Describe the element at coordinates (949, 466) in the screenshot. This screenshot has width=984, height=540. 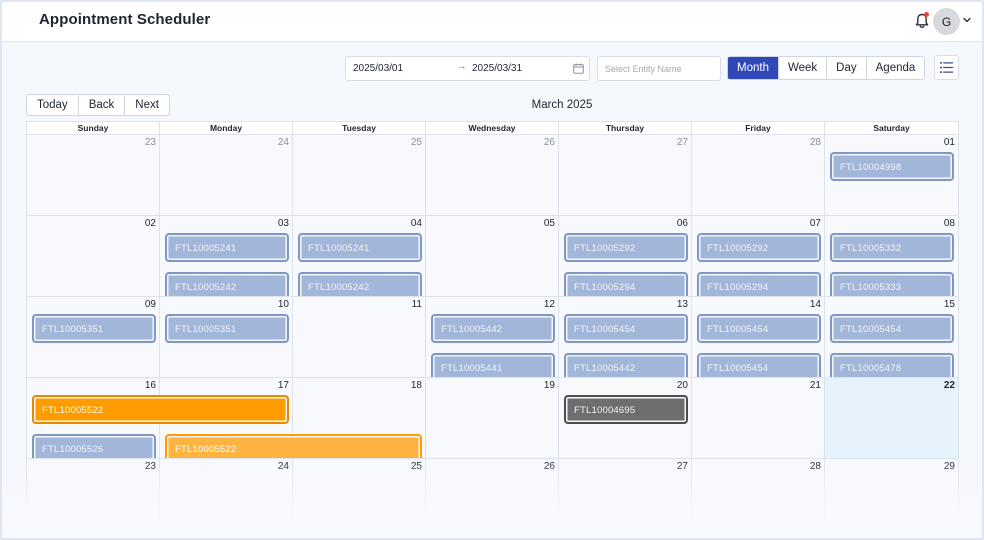
I see `day-number: 29` at that location.